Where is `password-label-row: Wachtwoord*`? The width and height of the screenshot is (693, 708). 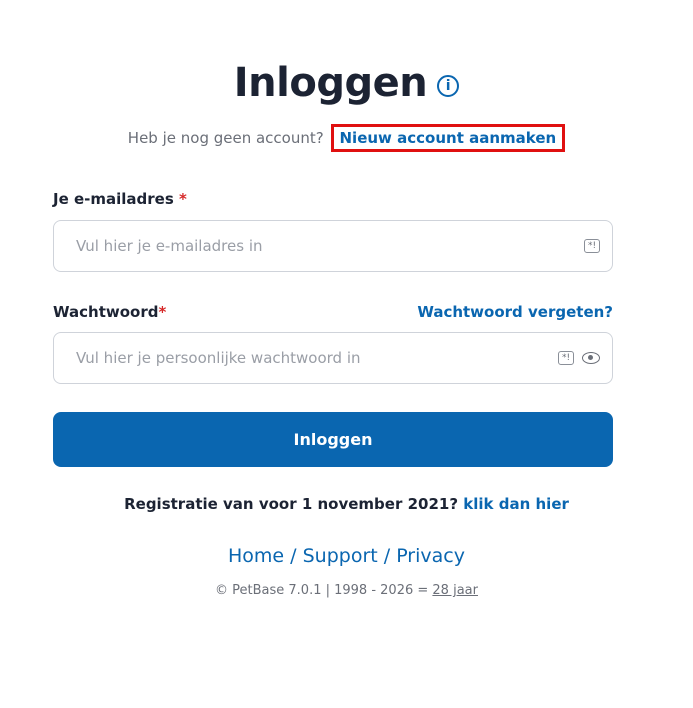 password-label-row: Wachtwoord* is located at coordinates (109, 312).